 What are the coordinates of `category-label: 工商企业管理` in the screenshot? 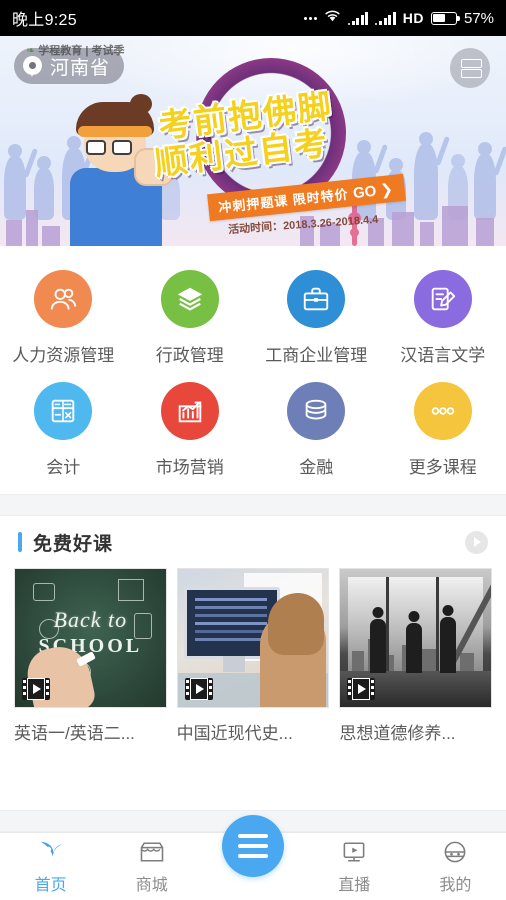 It's located at (316, 355).